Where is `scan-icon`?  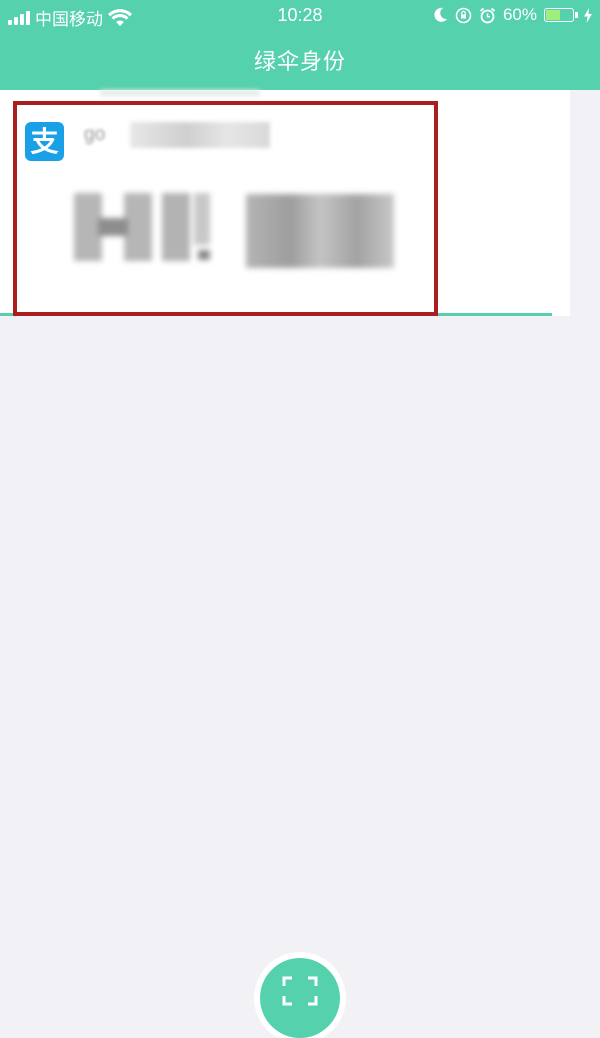 scan-icon is located at coordinates (300, 991).